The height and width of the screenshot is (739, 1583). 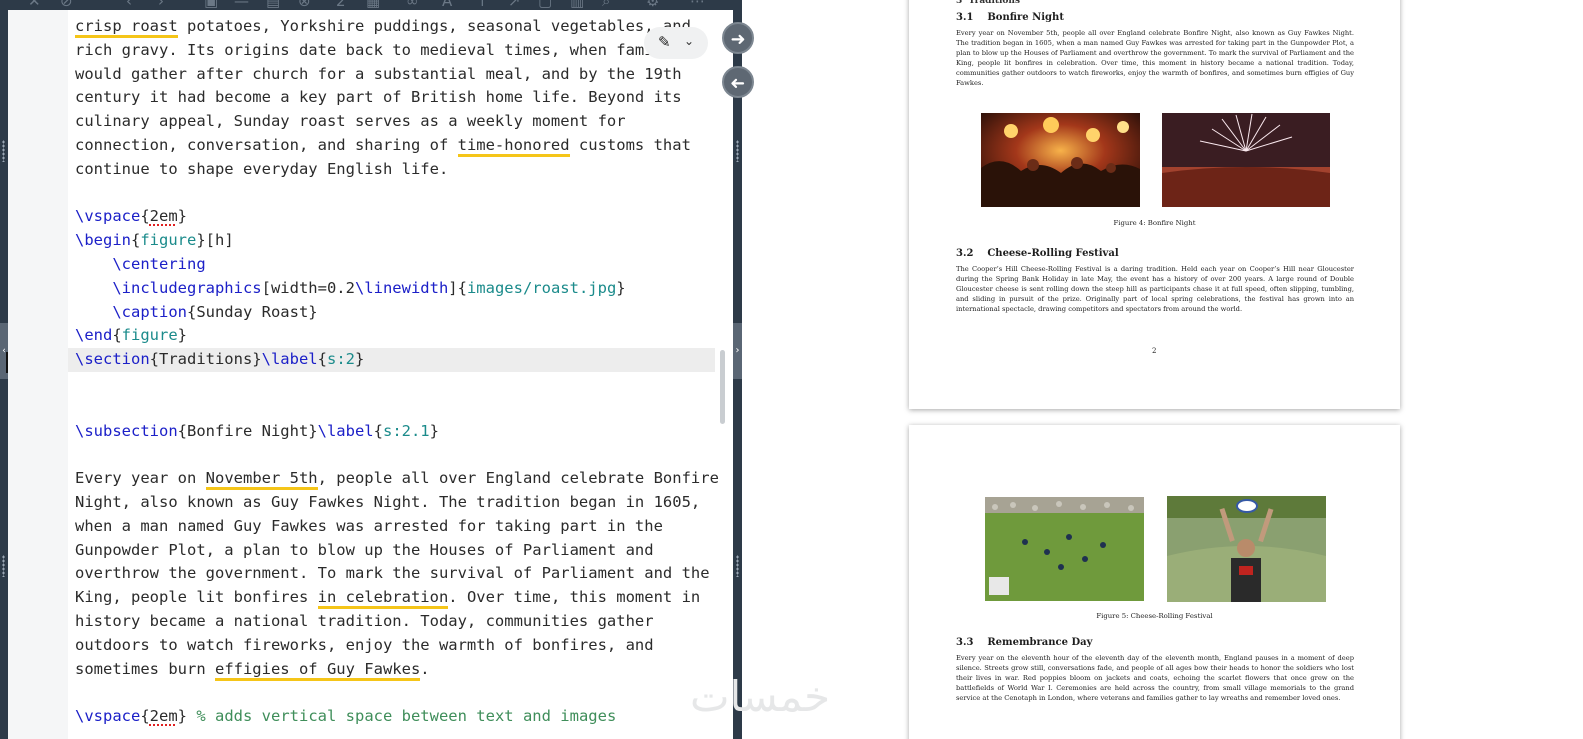 What do you see at coordinates (400, 216) in the screenshot?
I see `code-line: 104\vspace{2em}` at bounding box center [400, 216].